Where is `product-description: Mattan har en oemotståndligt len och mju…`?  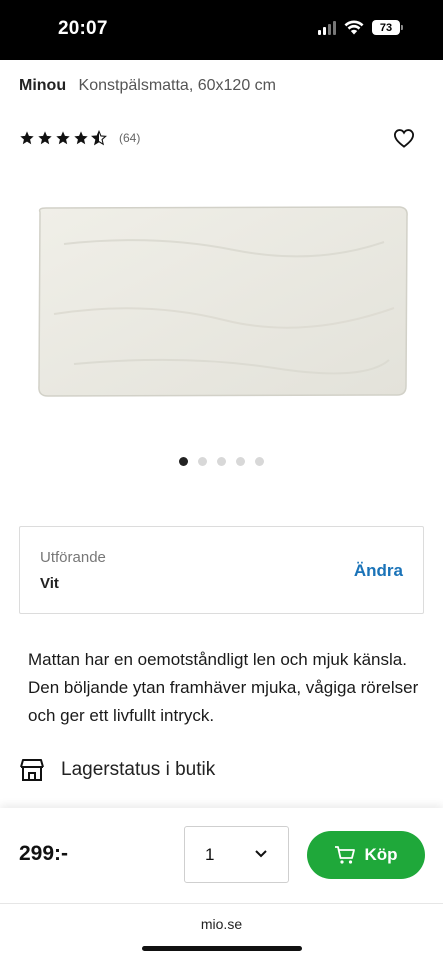
product-description: Mattan har en oemotståndligt len och mju… is located at coordinates (223, 687).